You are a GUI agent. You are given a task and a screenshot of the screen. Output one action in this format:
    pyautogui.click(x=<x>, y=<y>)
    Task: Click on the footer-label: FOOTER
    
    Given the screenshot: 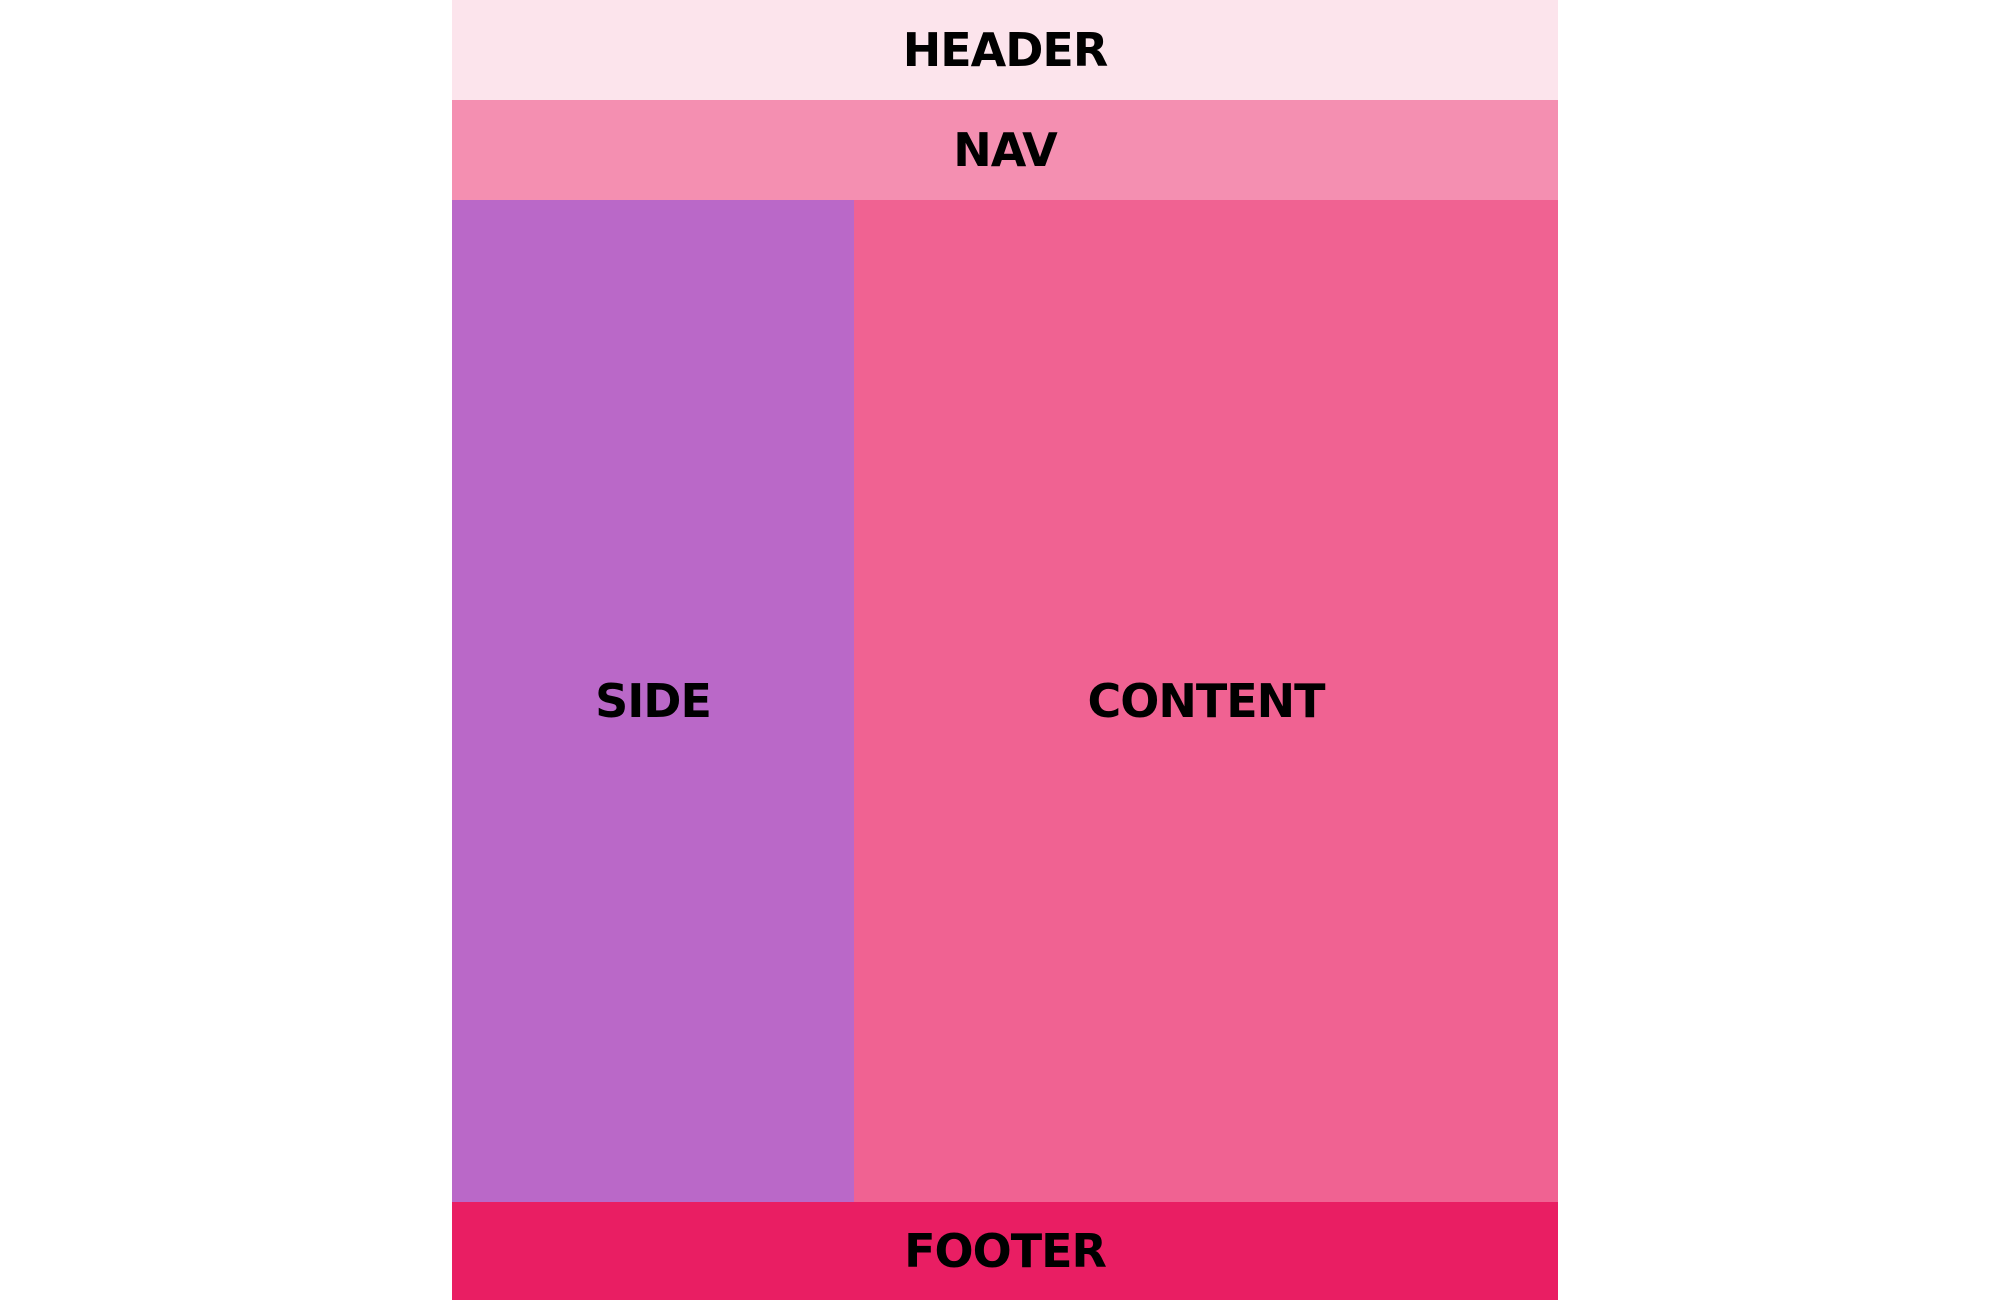 What is the action you would take?
    pyautogui.click(x=1005, y=1251)
    